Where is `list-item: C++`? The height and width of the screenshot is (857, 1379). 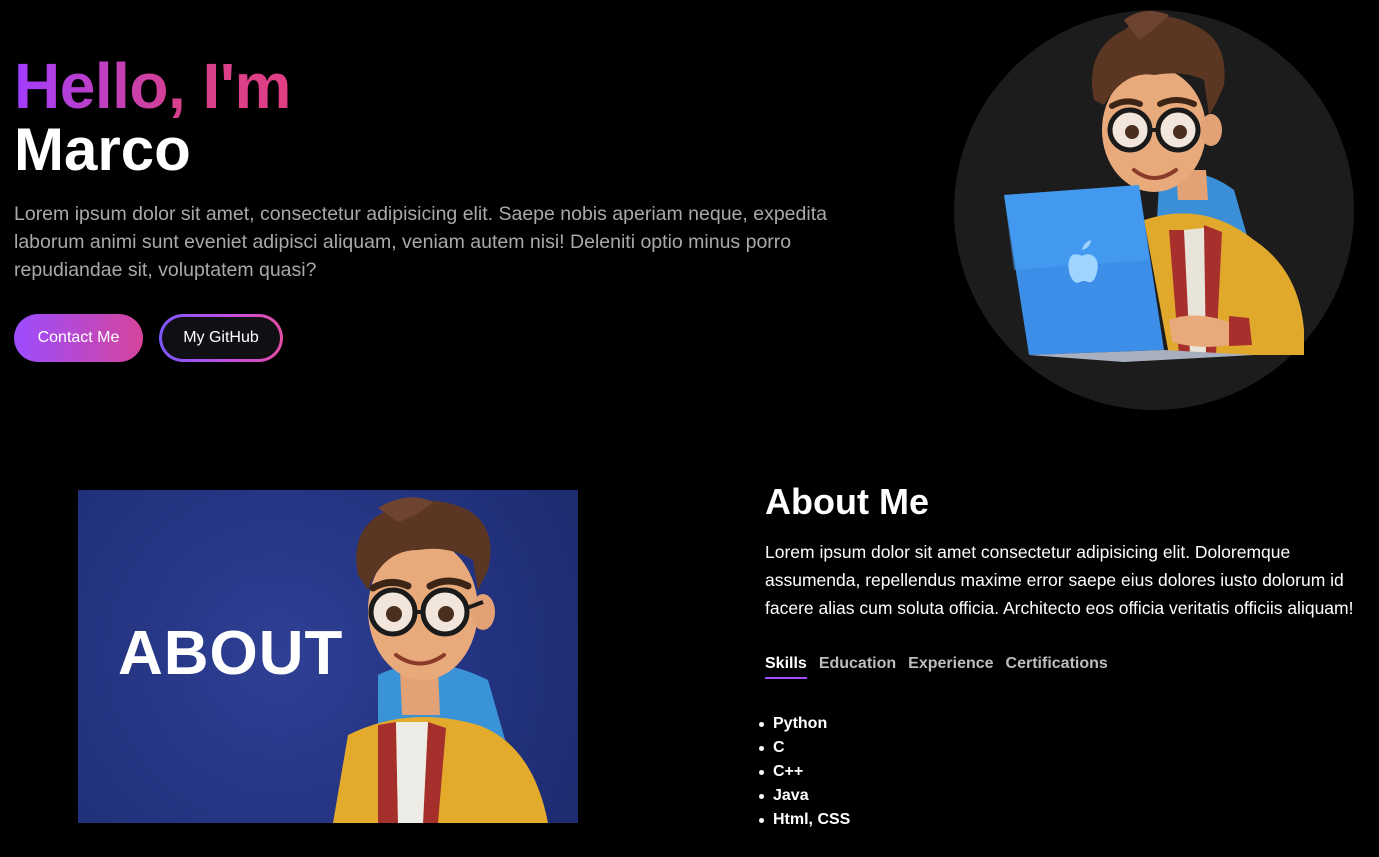
list-item: C++ is located at coordinates (804, 772).